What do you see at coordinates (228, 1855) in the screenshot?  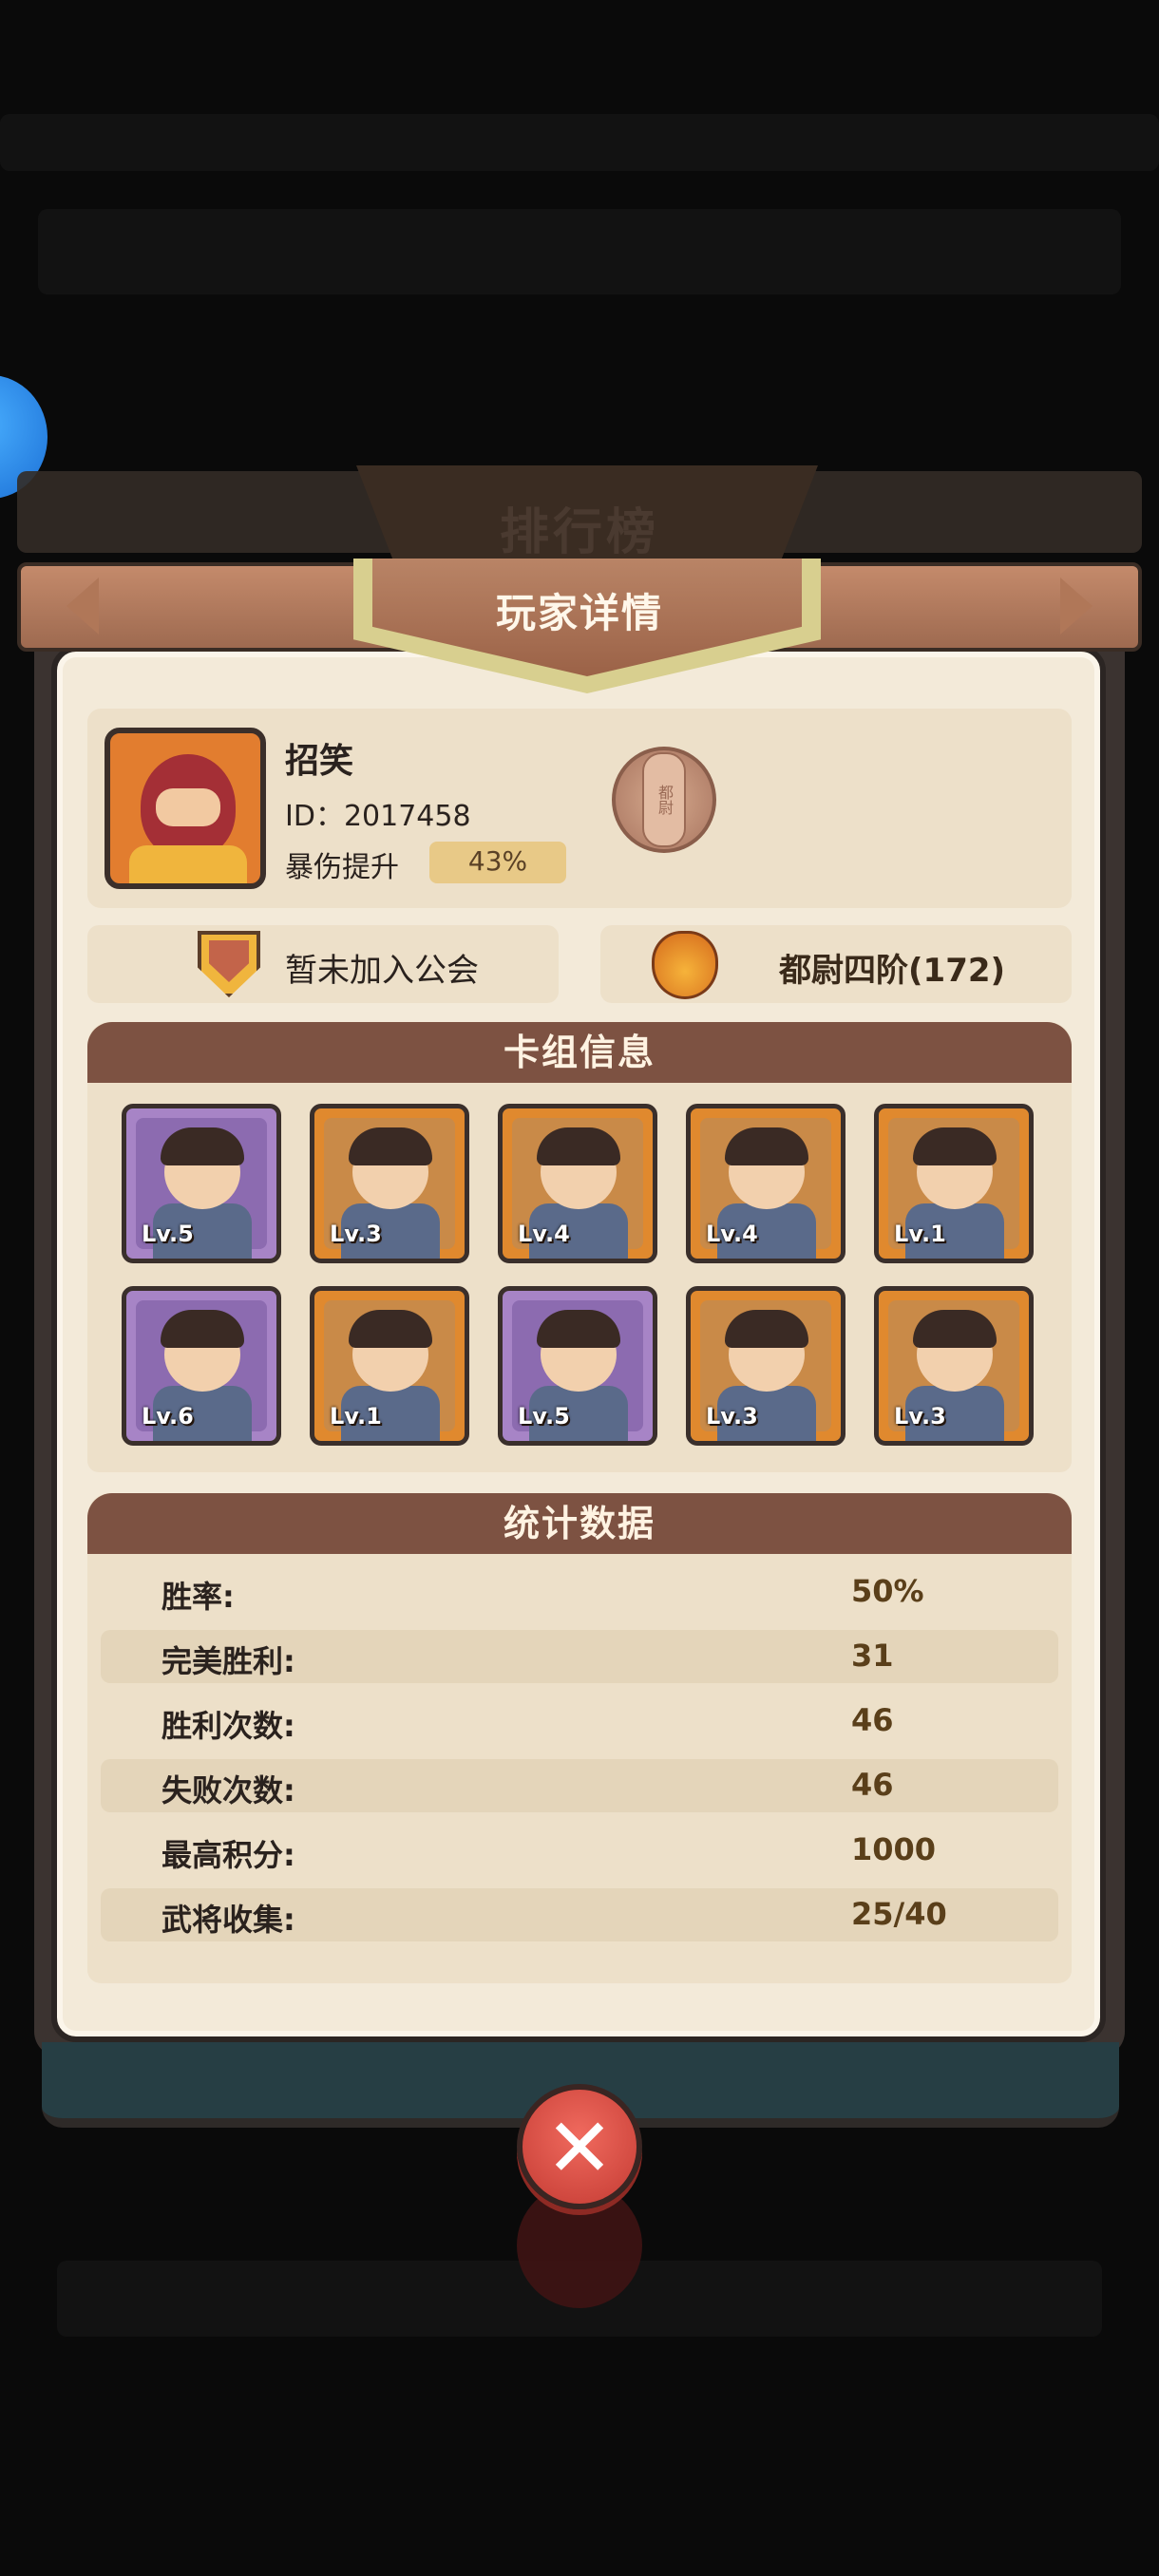 I see `stat-label: 最高积分:` at bounding box center [228, 1855].